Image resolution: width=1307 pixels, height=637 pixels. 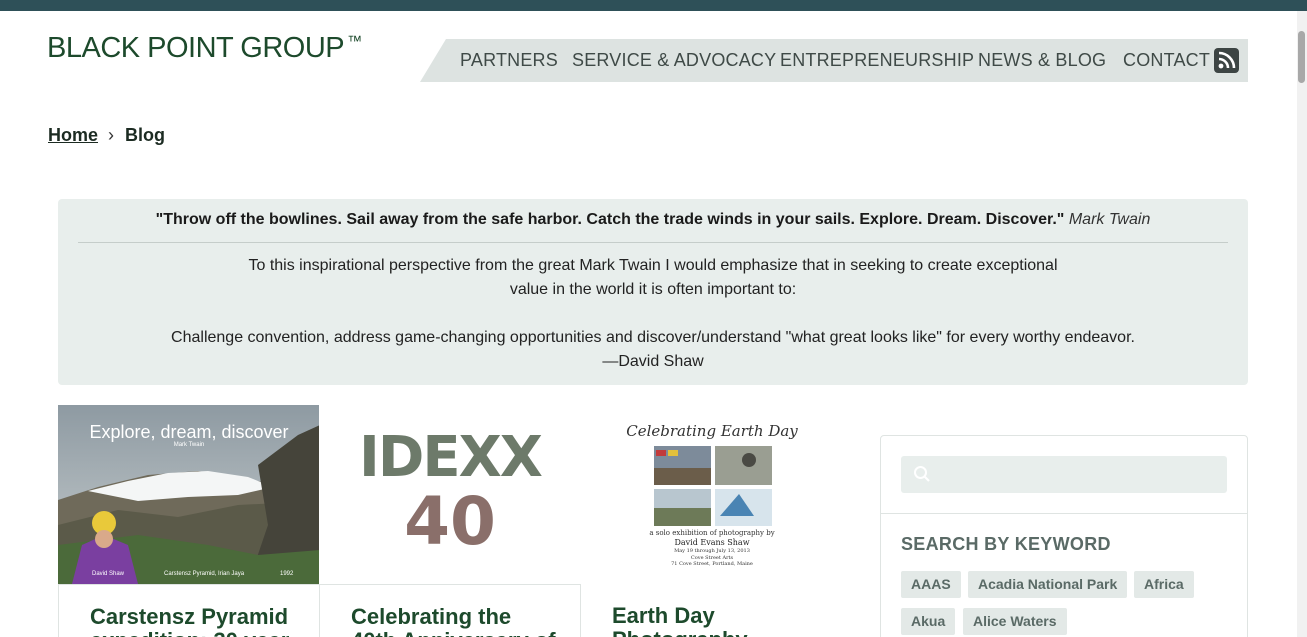 What do you see at coordinates (509, 60) in the screenshot?
I see `nav-partners: PARTNERS` at bounding box center [509, 60].